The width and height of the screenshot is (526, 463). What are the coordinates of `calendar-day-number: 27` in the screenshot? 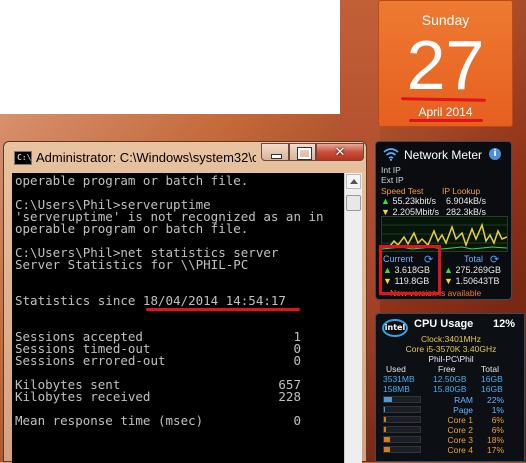 It's located at (445, 65).